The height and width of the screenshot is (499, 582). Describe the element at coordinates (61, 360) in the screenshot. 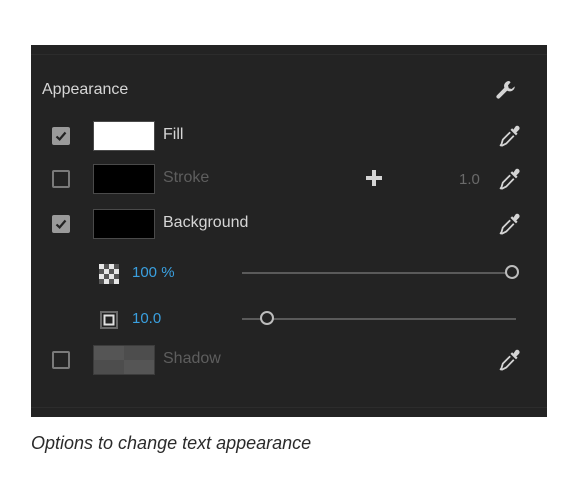

I see `shadow-checkbox` at that location.